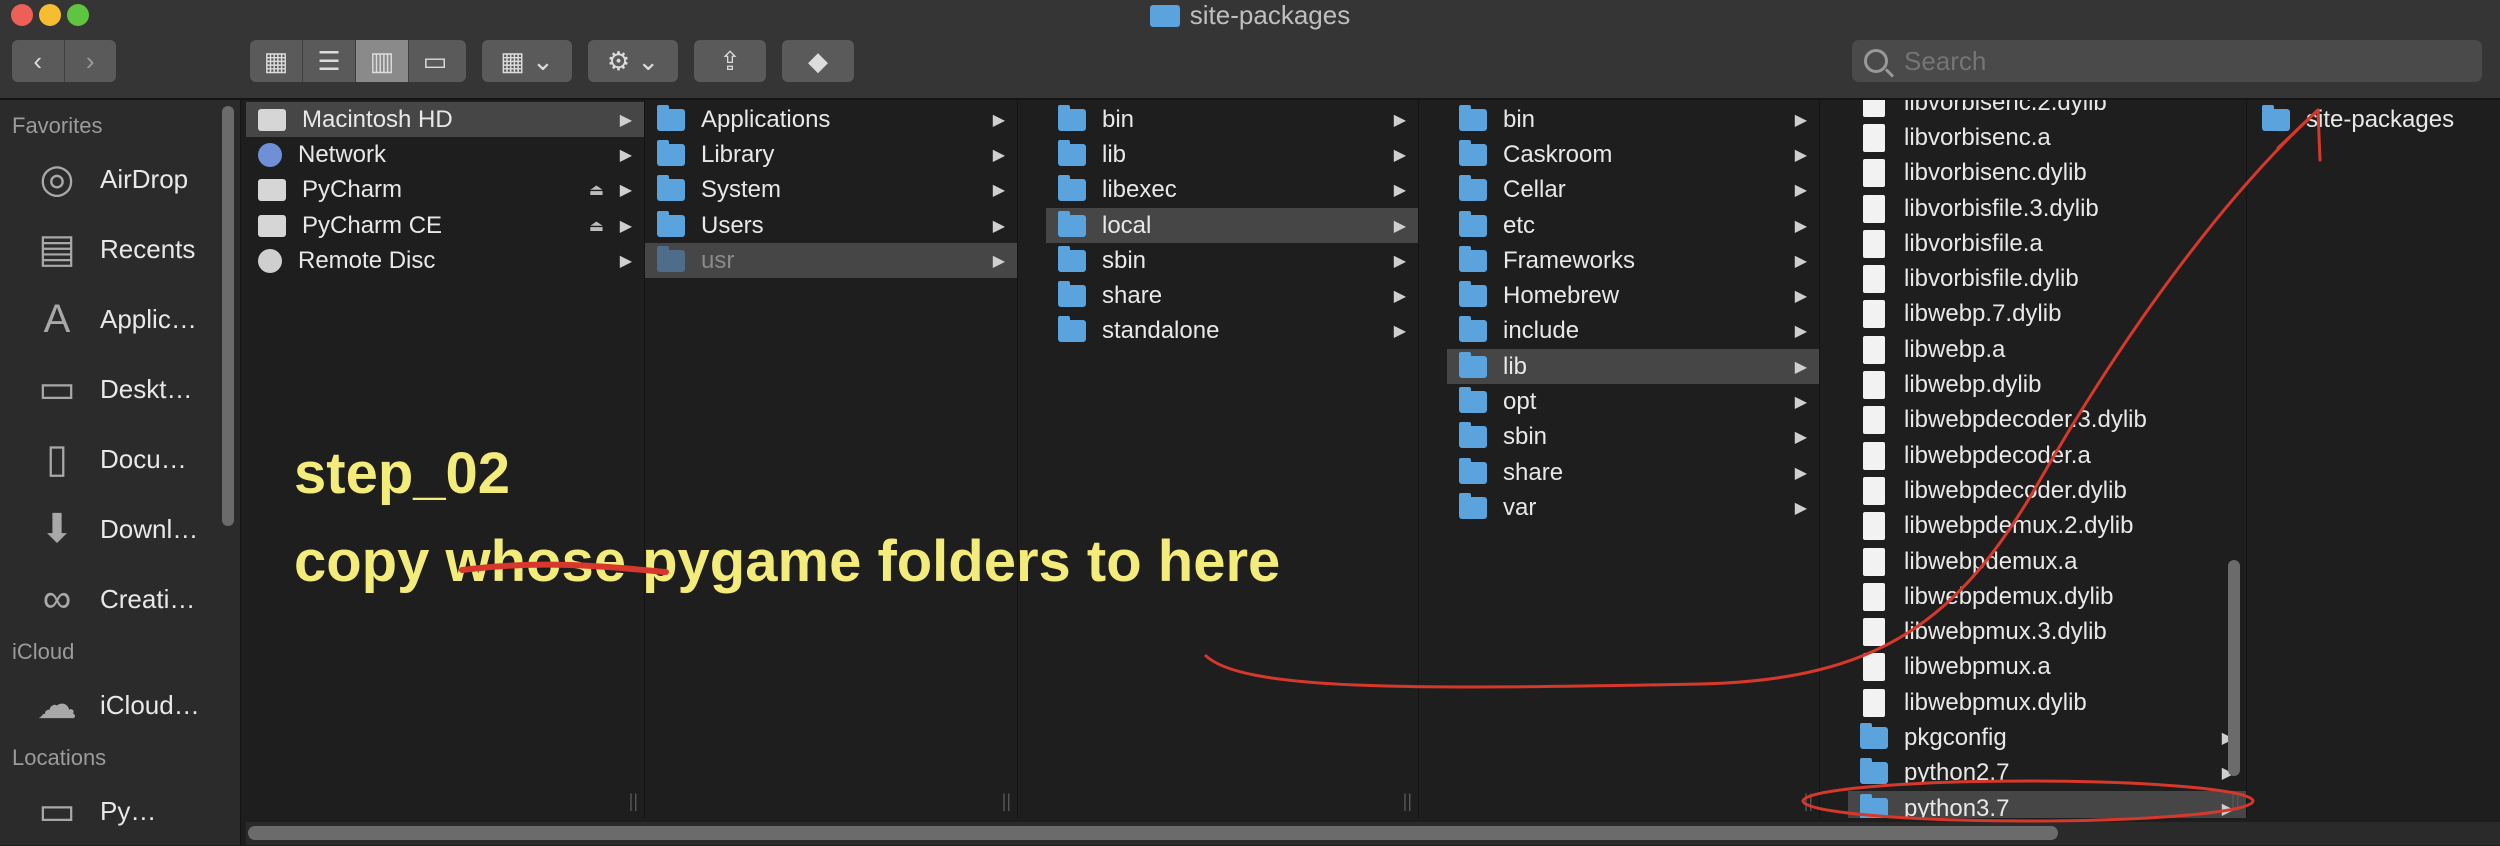 The width and height of the screenshot is (2500, 846). Describe the element at coordinates (2028, 801) in the screenshot. I see `python37-circle` at that location.